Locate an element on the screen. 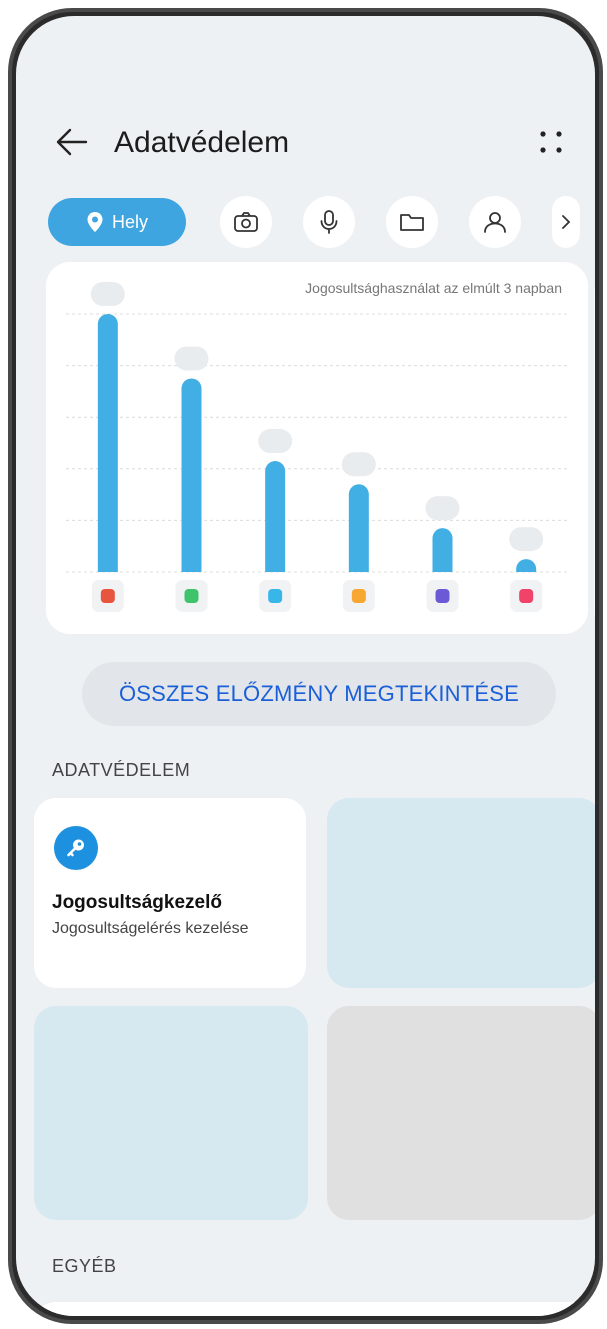  folder-icon is located at coordinates (412, 222).